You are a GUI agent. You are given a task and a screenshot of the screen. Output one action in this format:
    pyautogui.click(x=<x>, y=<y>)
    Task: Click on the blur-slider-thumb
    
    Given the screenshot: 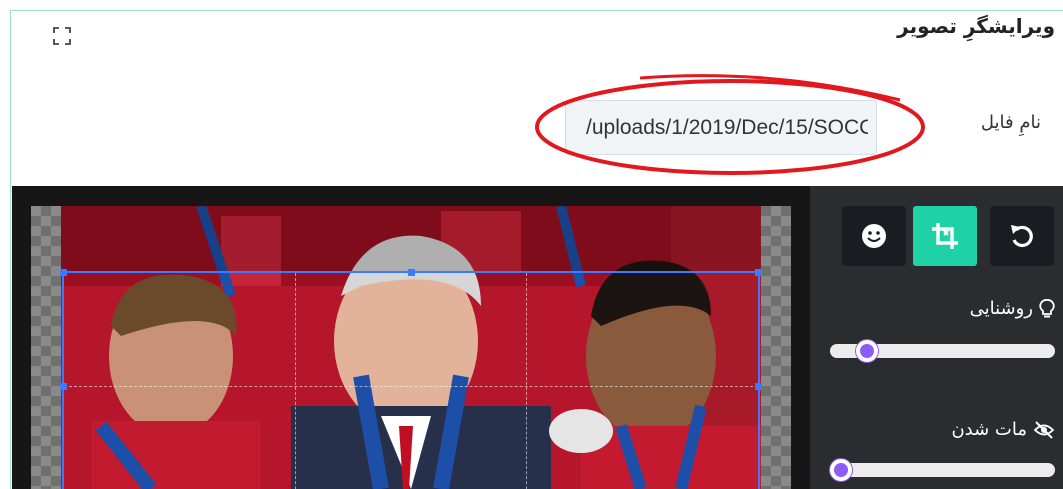 What is the action you would take?
    pyautogui.click(x=841, y=470)
    